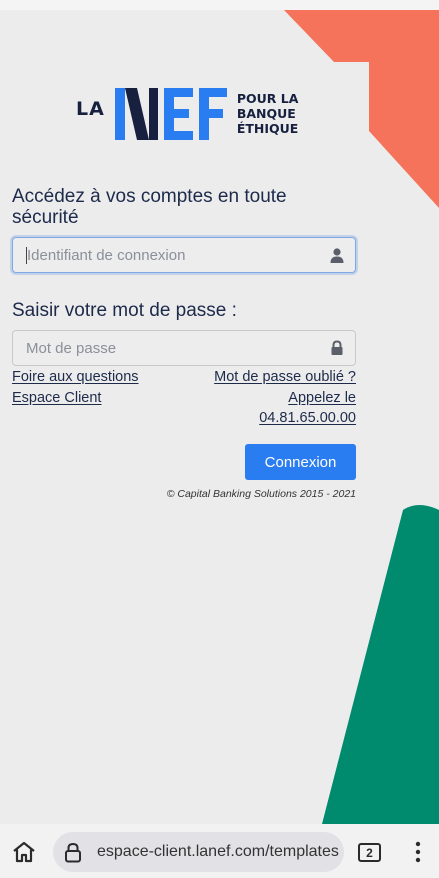 This screenshot has height=878, width=439. Describe the element at coordinates (322, 398) in the screenshot. I see `call-link: Appelez le` at that location.